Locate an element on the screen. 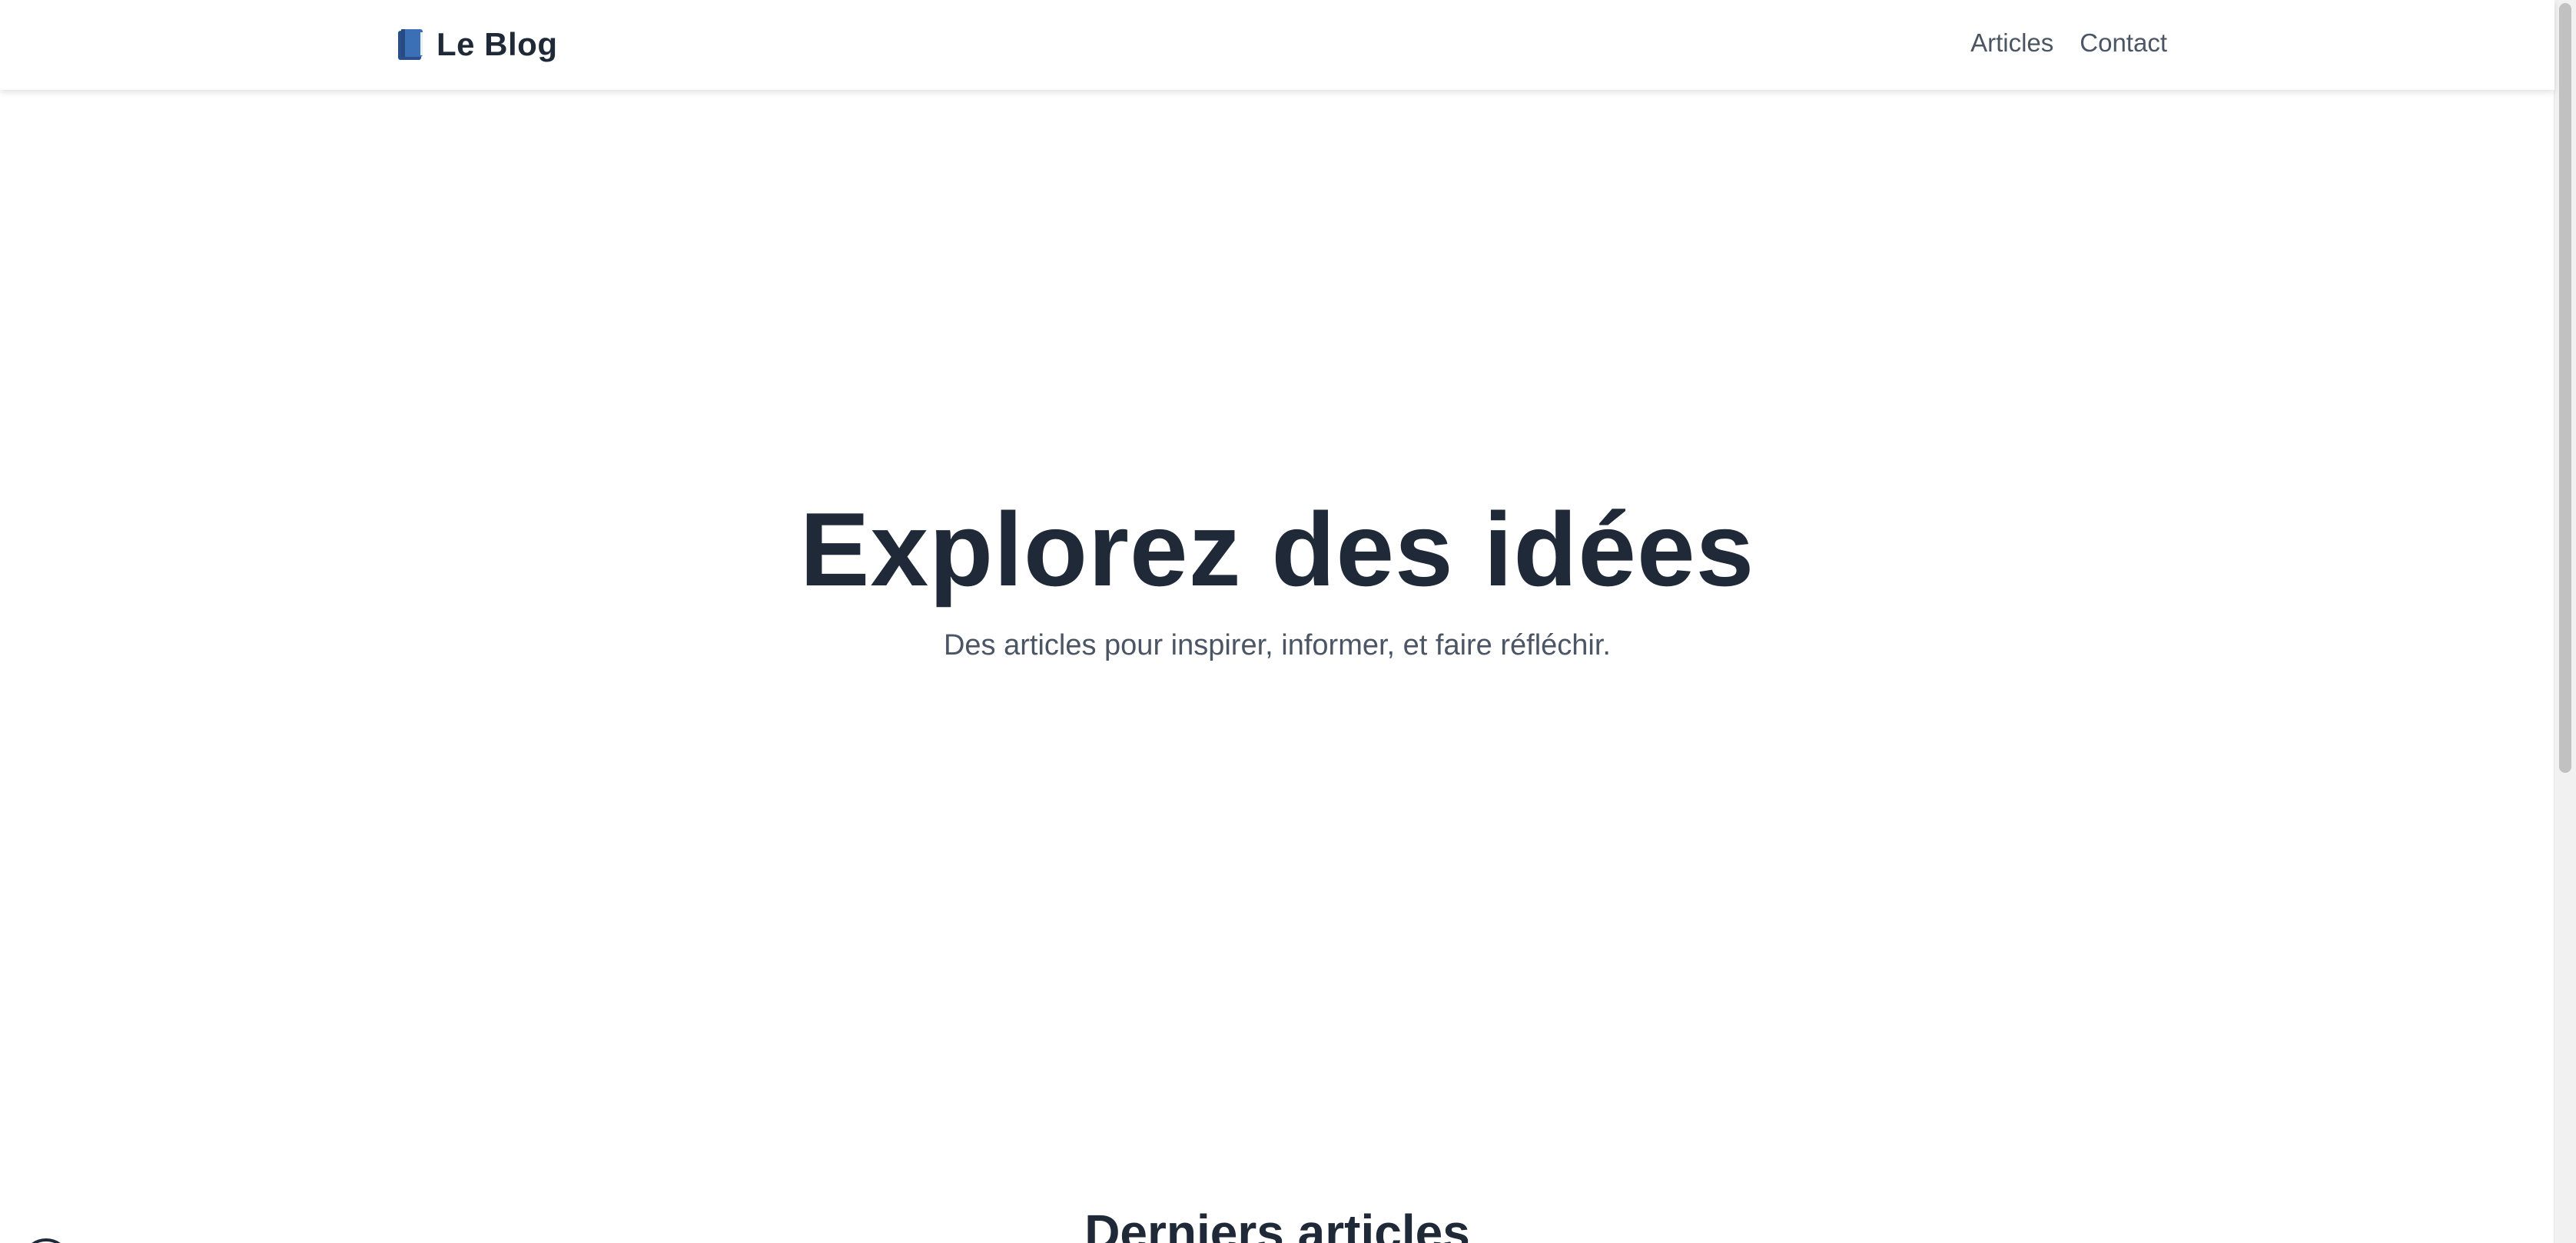 The image size is (2576, 1243). vertical-scrollbar is located at coordinates (2565, 621).